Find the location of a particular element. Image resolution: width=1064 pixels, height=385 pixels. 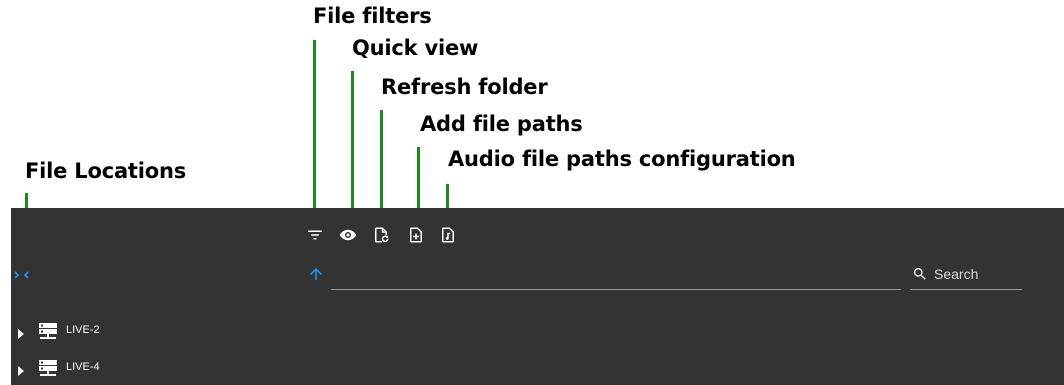

path-input is located at coordinates (616, 280).